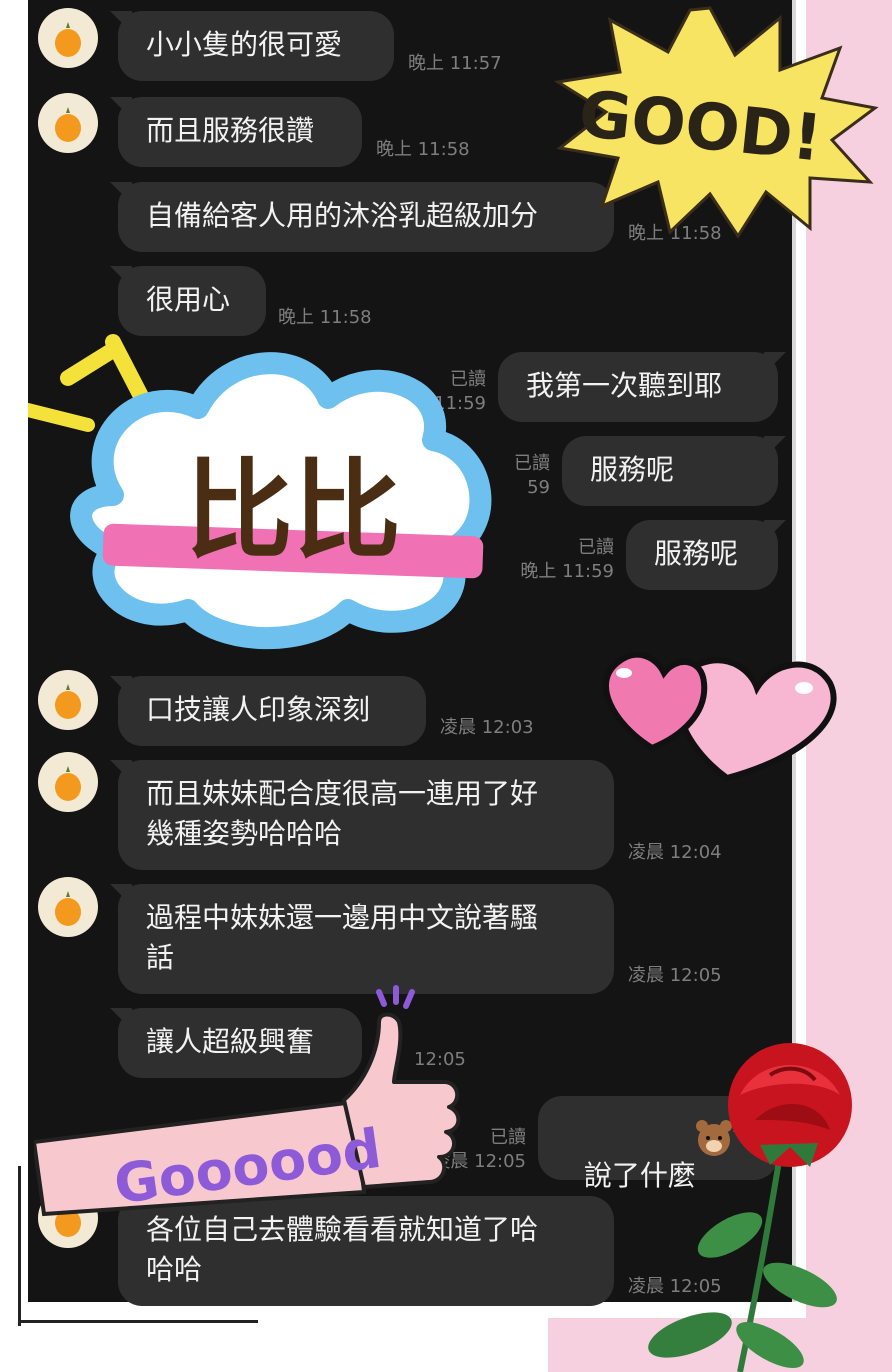  I want to click on message-bubble: 口技讓人印象深刻, so click(268, 711).